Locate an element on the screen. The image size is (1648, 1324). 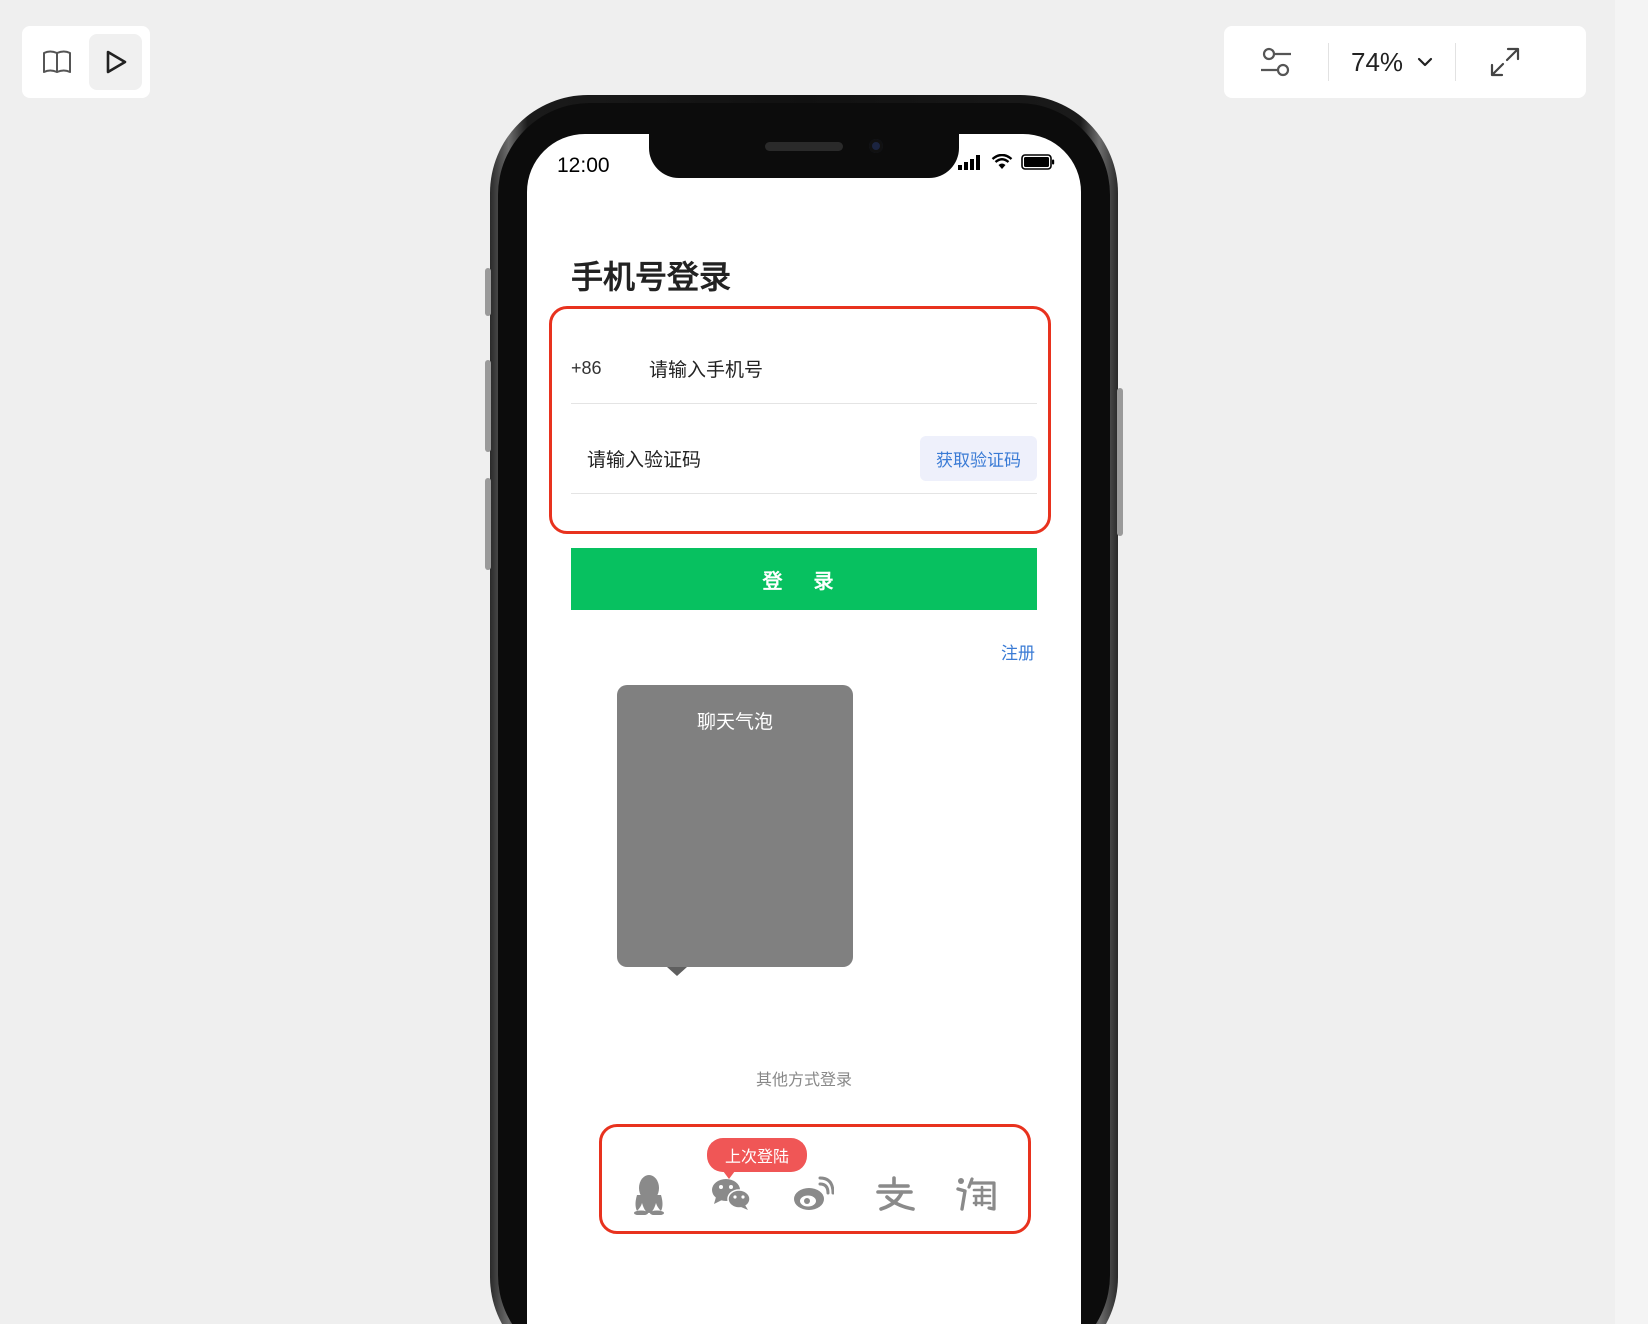
chat-bubble: 聊天气泡 is located at coordinates (735, 830).